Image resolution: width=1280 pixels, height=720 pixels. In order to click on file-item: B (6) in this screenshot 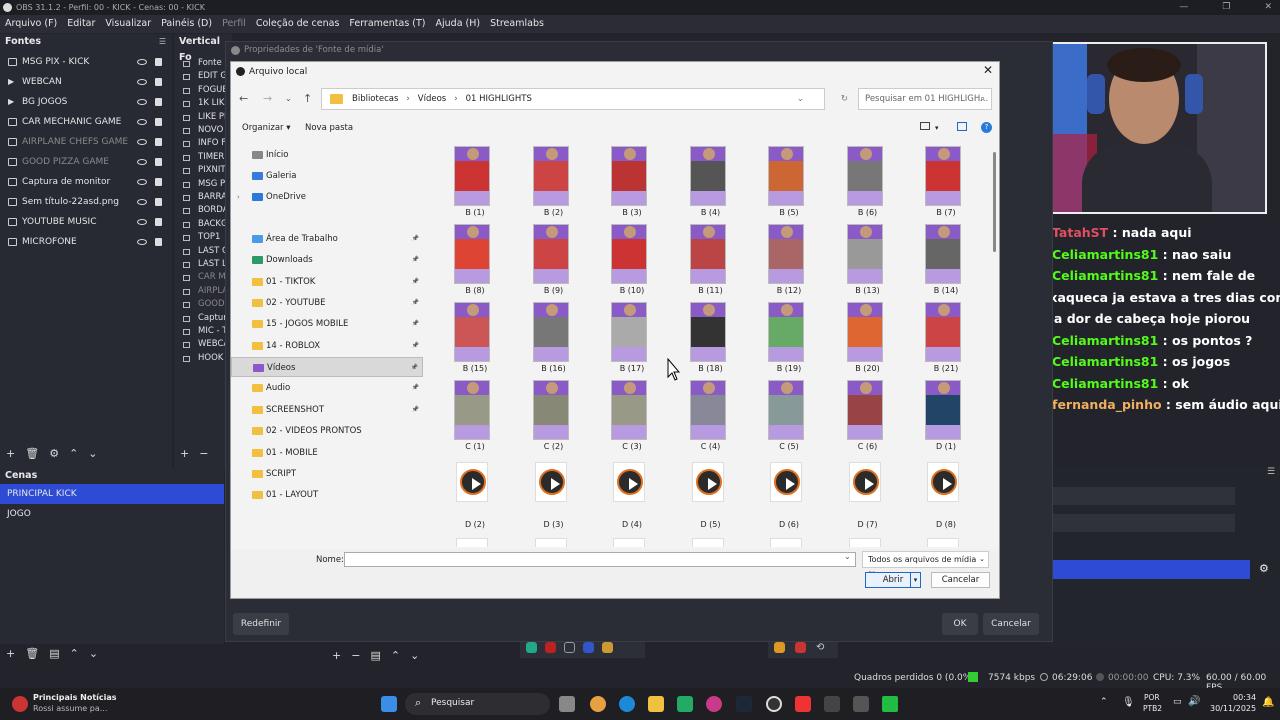, I will do `click(868, 183)`.